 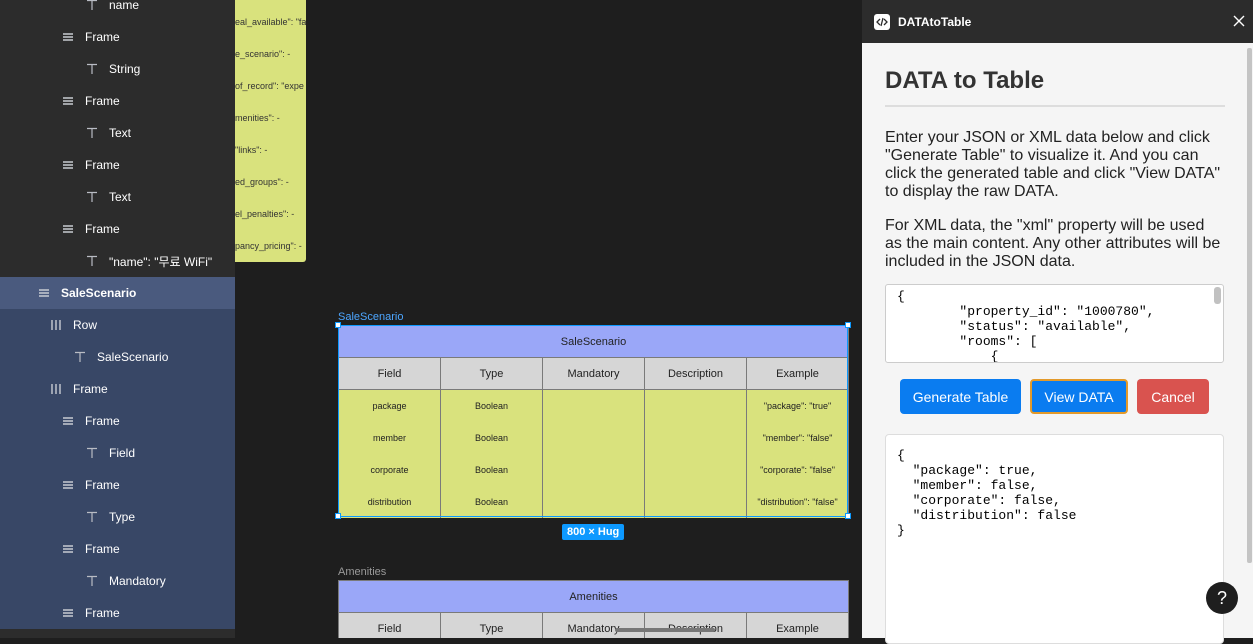 What do you see at coordinates (960, 396) in the screenshot?
I see `generate-table-button: Generate Table` at bounding box center [960, 396].